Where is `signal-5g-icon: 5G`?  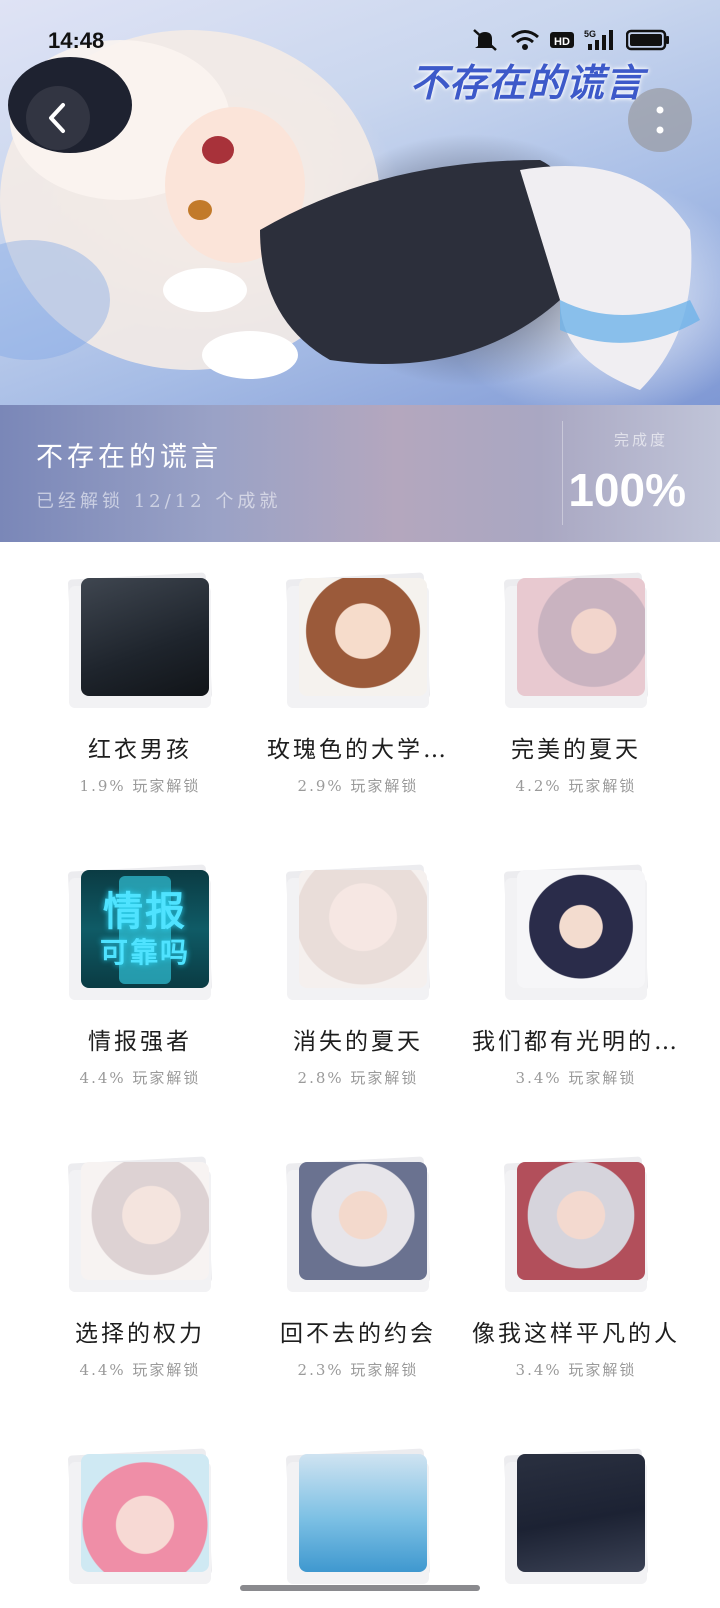
signal-5g-icon: 5G is located at coordinates (598, 39).